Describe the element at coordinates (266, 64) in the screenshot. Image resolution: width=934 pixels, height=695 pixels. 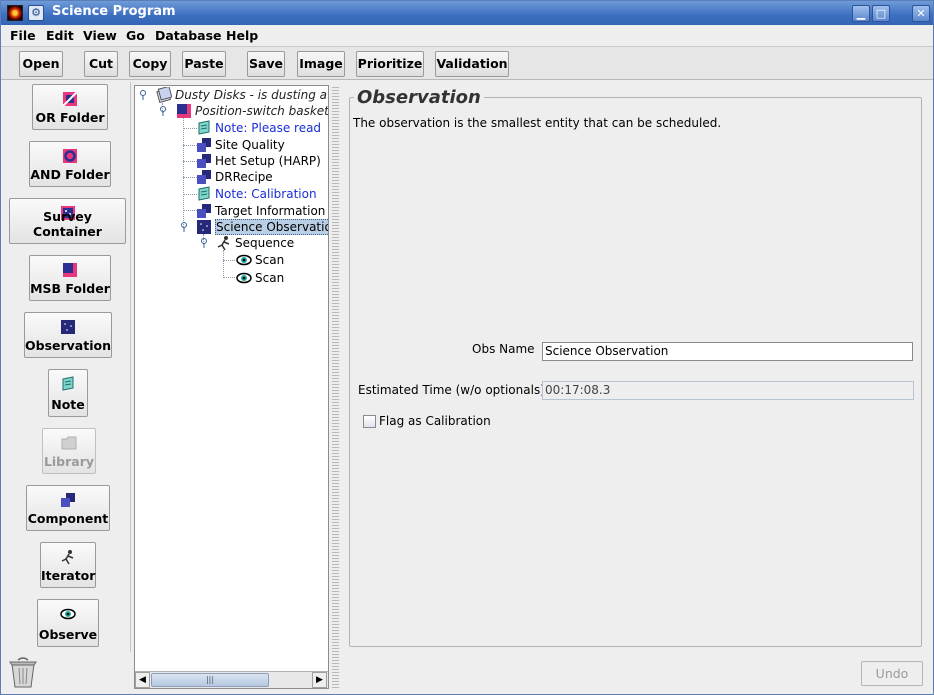
I see `save-button: Save` at that location.